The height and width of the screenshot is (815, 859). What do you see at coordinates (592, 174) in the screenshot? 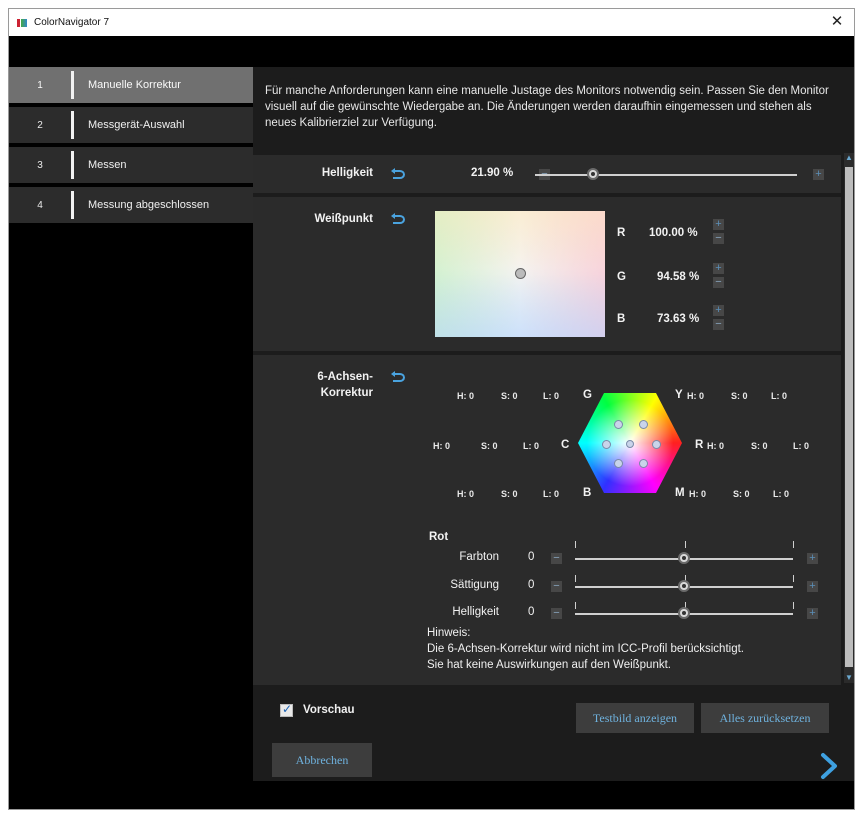
I see `brightness-slider-knob` at bounding box center [592, 174].